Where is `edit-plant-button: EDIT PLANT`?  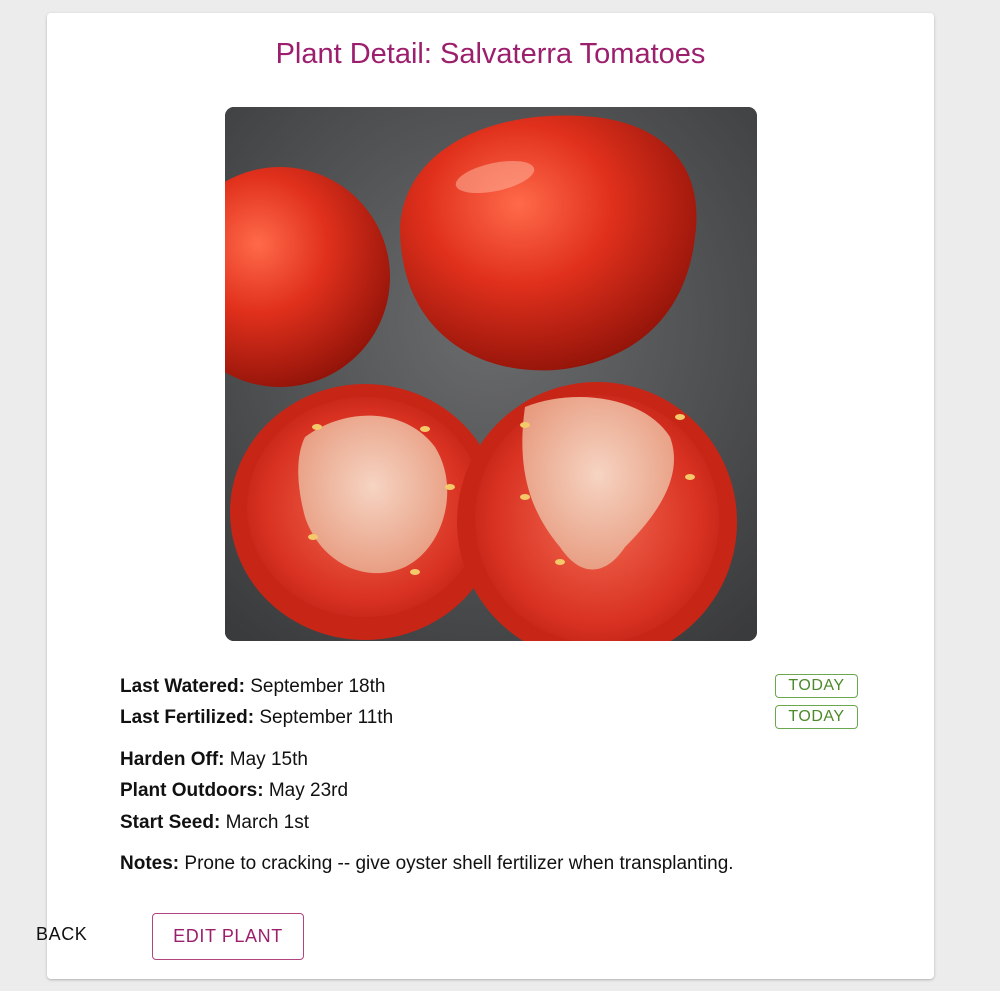
edit-plant-button: EDIT PLANT is located at coordinates (228, 936).